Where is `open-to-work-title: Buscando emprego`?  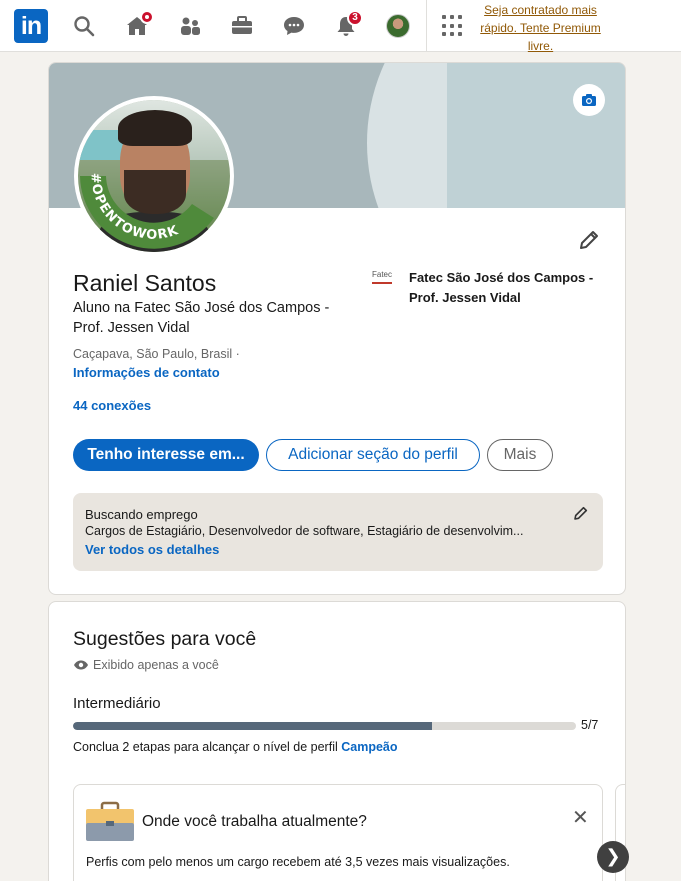
open-to-work-title: Buscando emprego is located at coordinates (141, 514).